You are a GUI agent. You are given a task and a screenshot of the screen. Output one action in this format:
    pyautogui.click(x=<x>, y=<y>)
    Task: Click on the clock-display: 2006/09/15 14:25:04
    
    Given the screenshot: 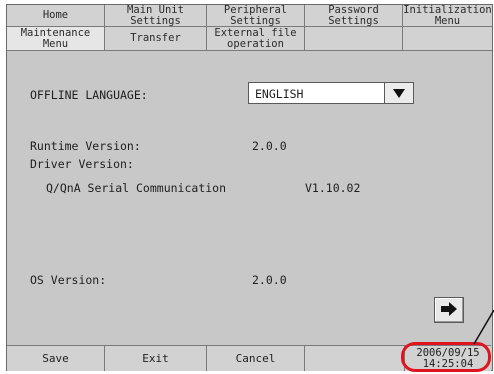 What is the action you would take?
    pyautogui.click(x=448, y=358)
    